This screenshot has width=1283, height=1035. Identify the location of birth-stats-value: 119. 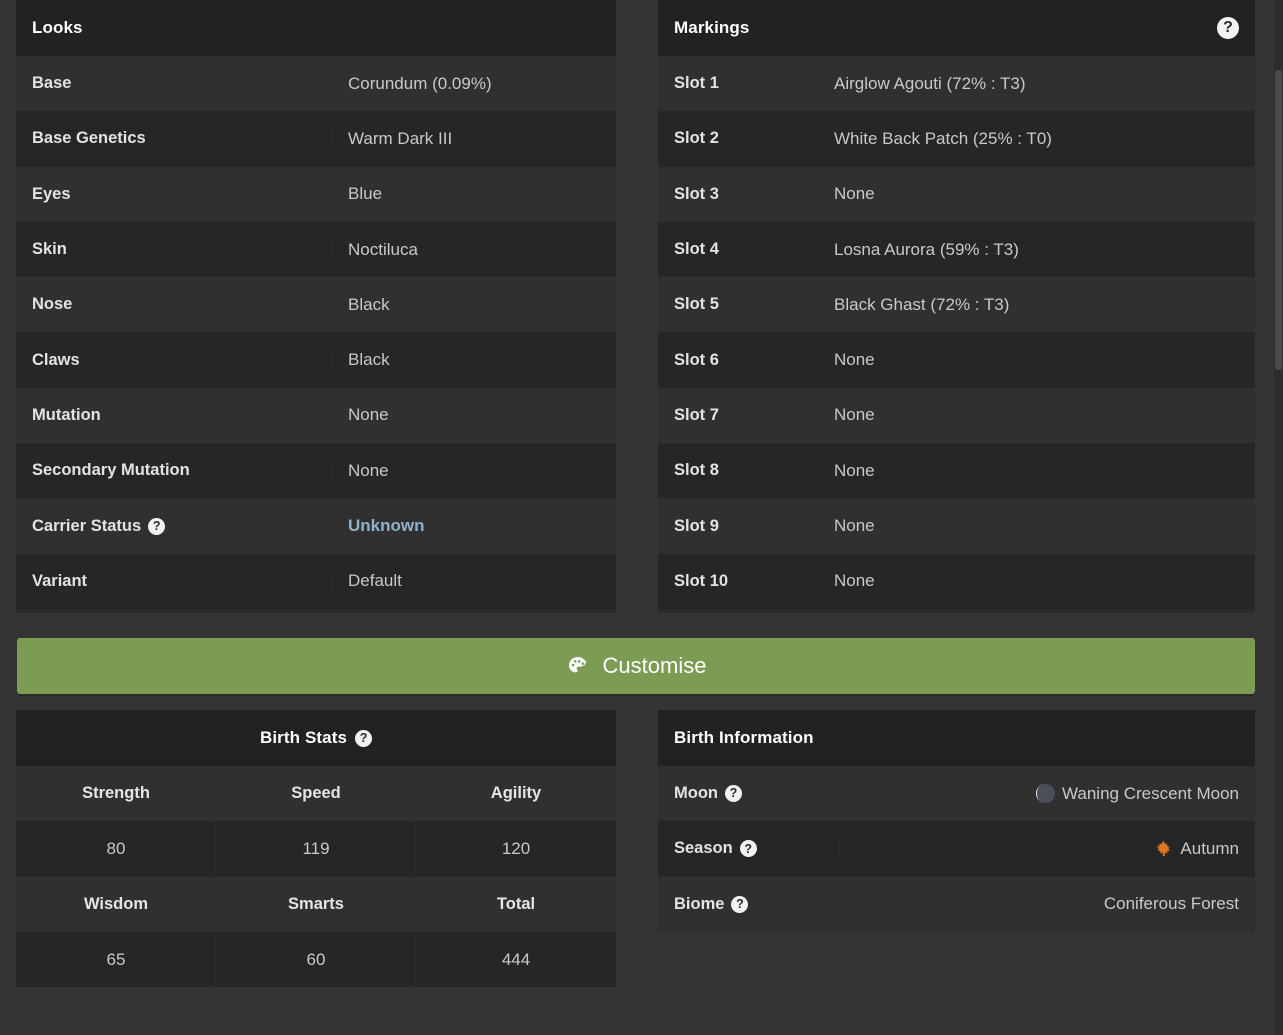
(316, 848).